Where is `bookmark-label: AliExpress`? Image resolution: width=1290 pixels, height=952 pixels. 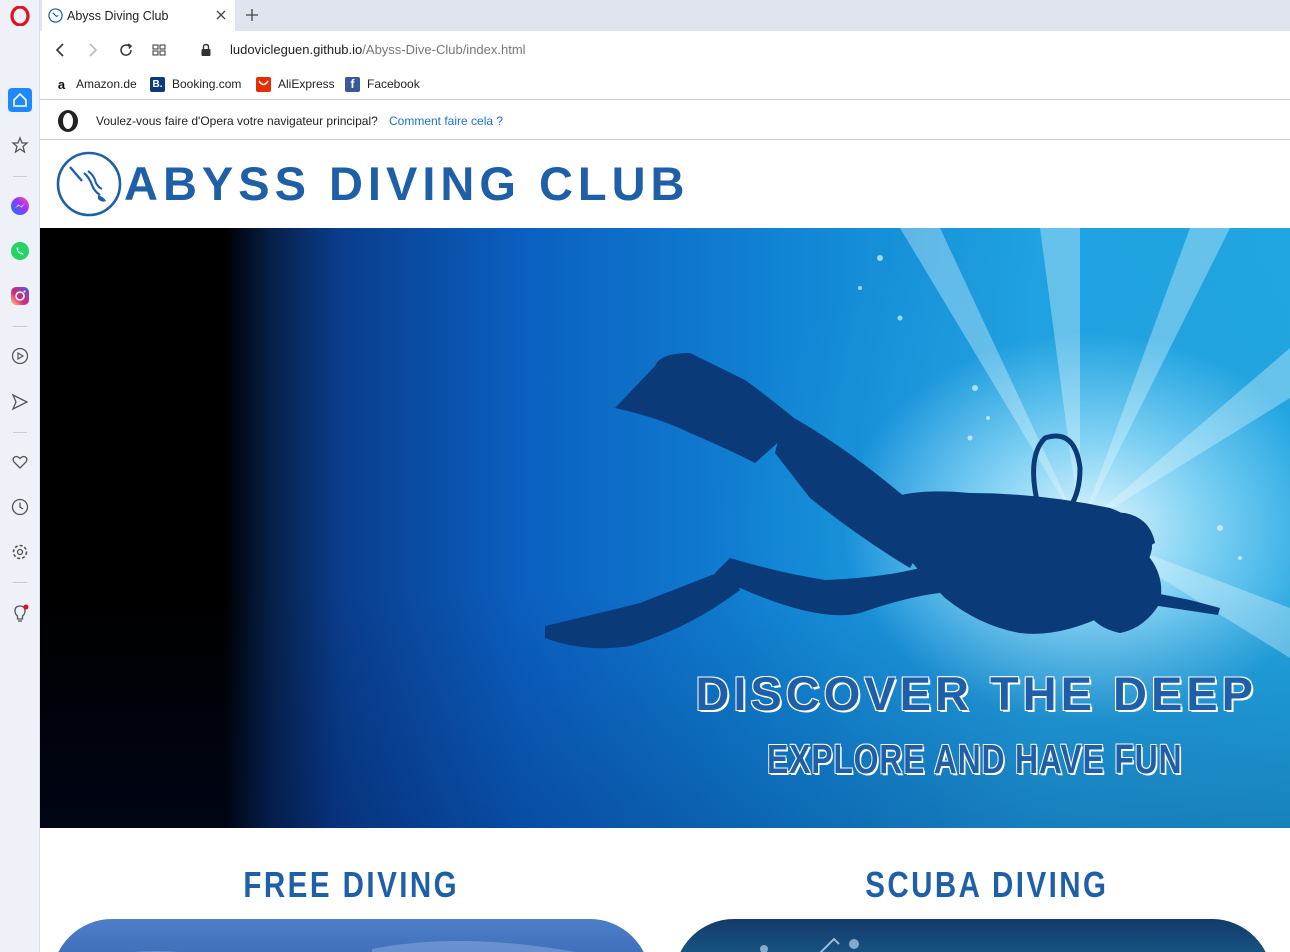
bookmark-label: AliExpress is located at coordinates (306, 84).